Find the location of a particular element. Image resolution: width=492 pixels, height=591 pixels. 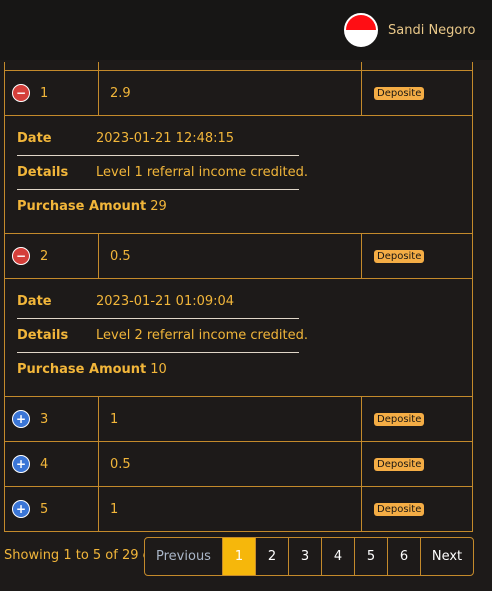

row-index: 1 is located at coordinates (44, 93).